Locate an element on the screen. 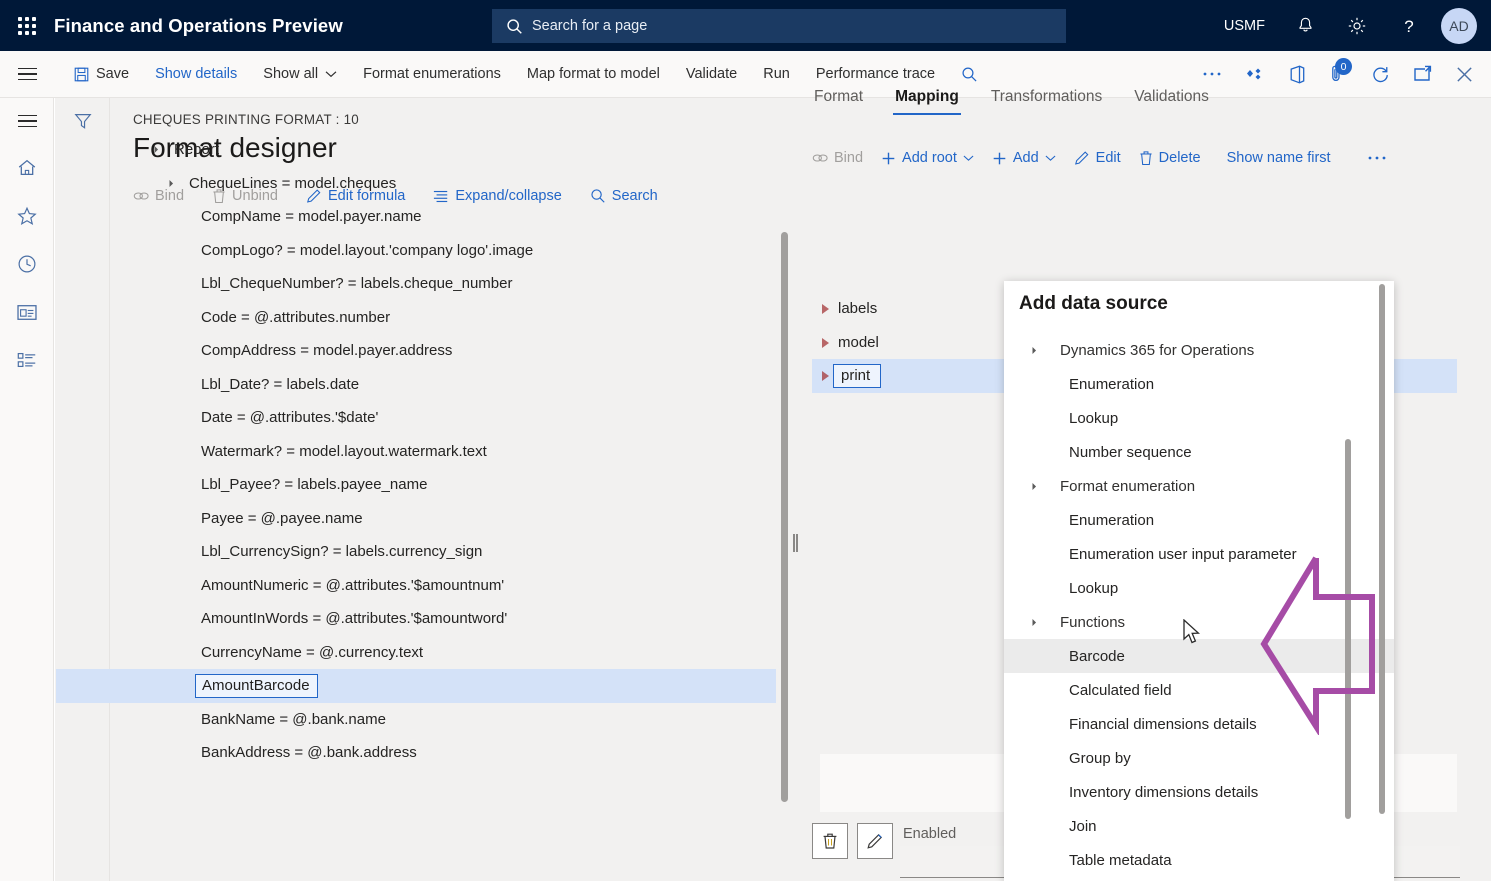 The width and height of the screenshot is (1491, 881). flyout-item-table-metadata: Table metadata is located at coordinates (1199, 860).